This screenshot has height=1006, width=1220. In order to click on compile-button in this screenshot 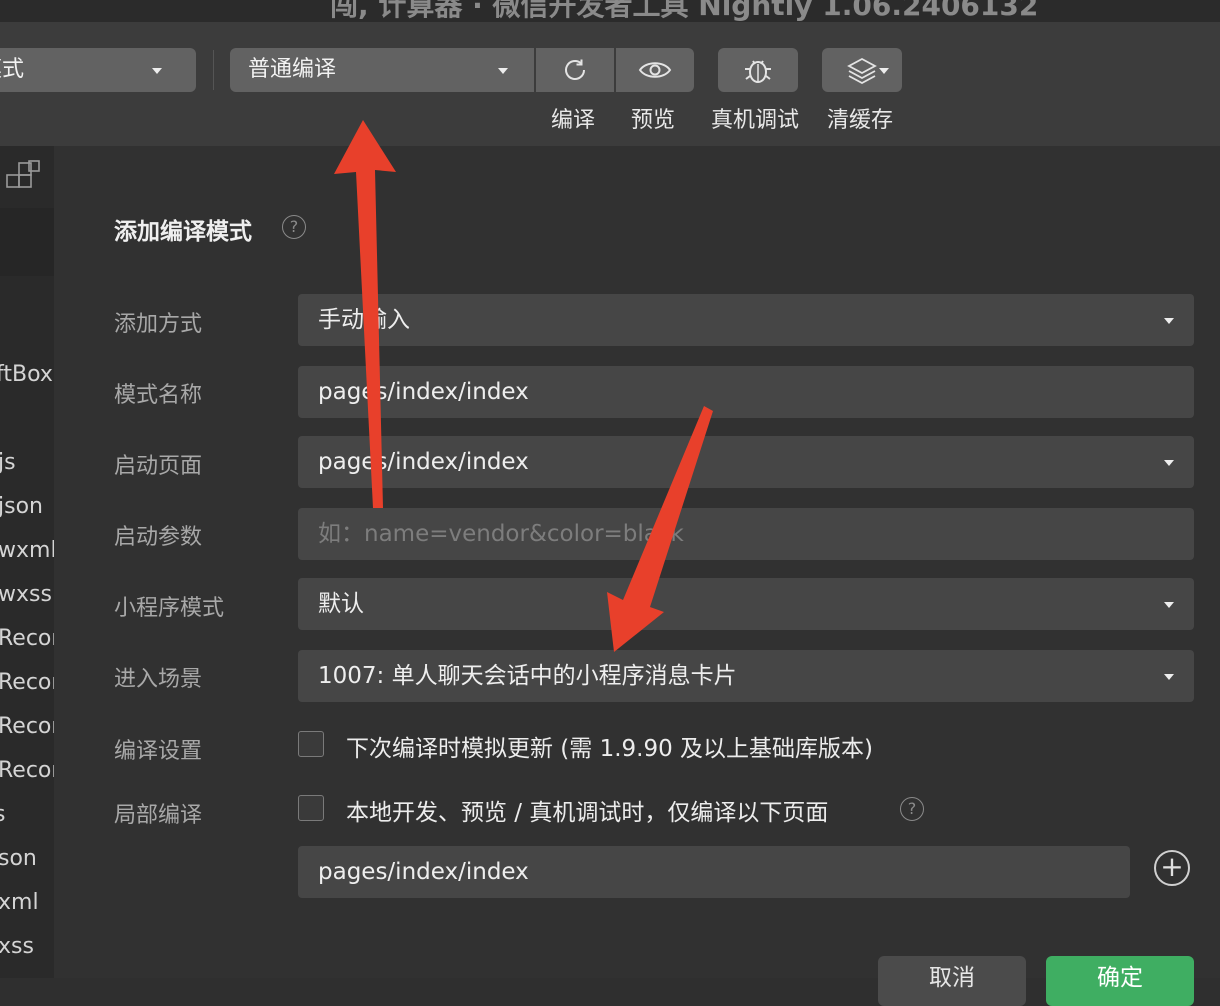, I will do `click(575, 70)`.